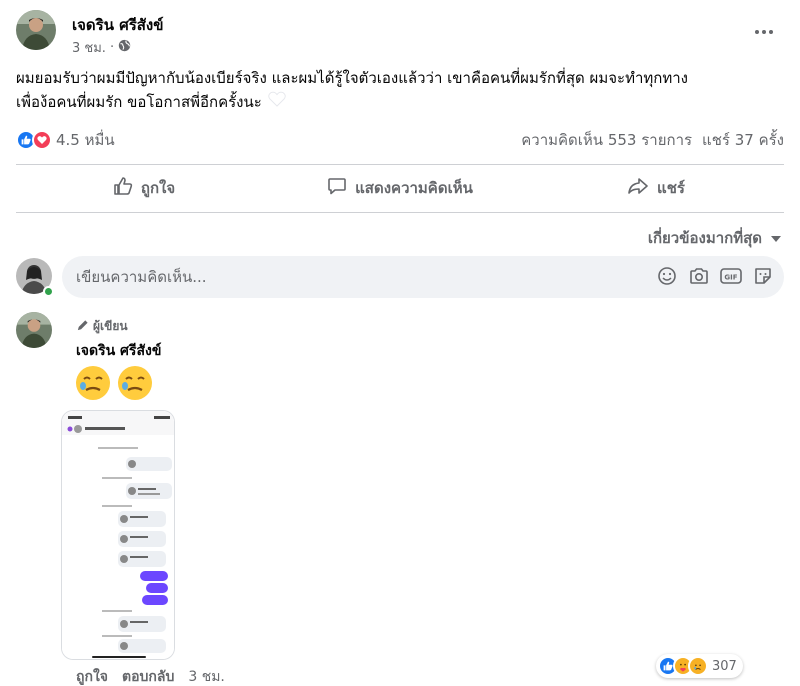 This screenshot has width=800, height=686. What do you see at coordinates (671, 188) in the screenshot?
I see `share-button-label: แชร์` at bounding box center [671, 188].